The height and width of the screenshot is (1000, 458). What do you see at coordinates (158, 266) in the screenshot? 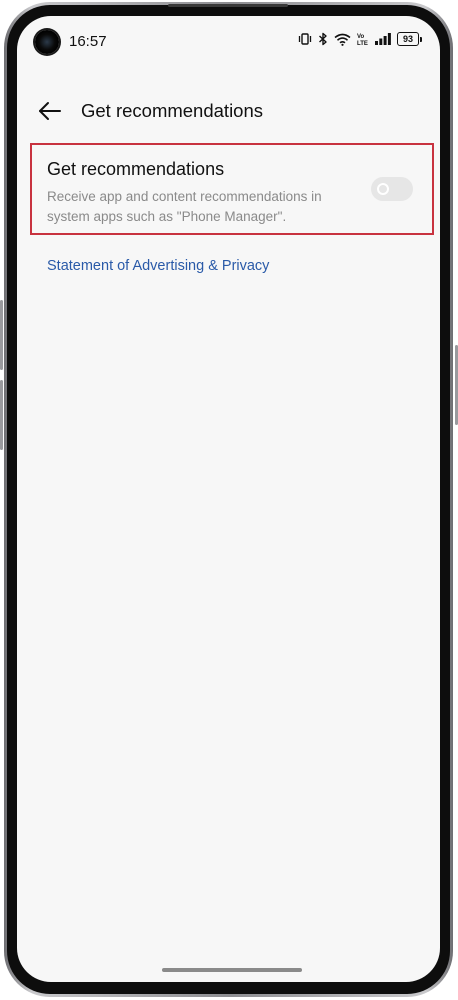
I see `advertising-privacy-link: Statement of Advertising & Privacy` at bounding box center [158, 266].